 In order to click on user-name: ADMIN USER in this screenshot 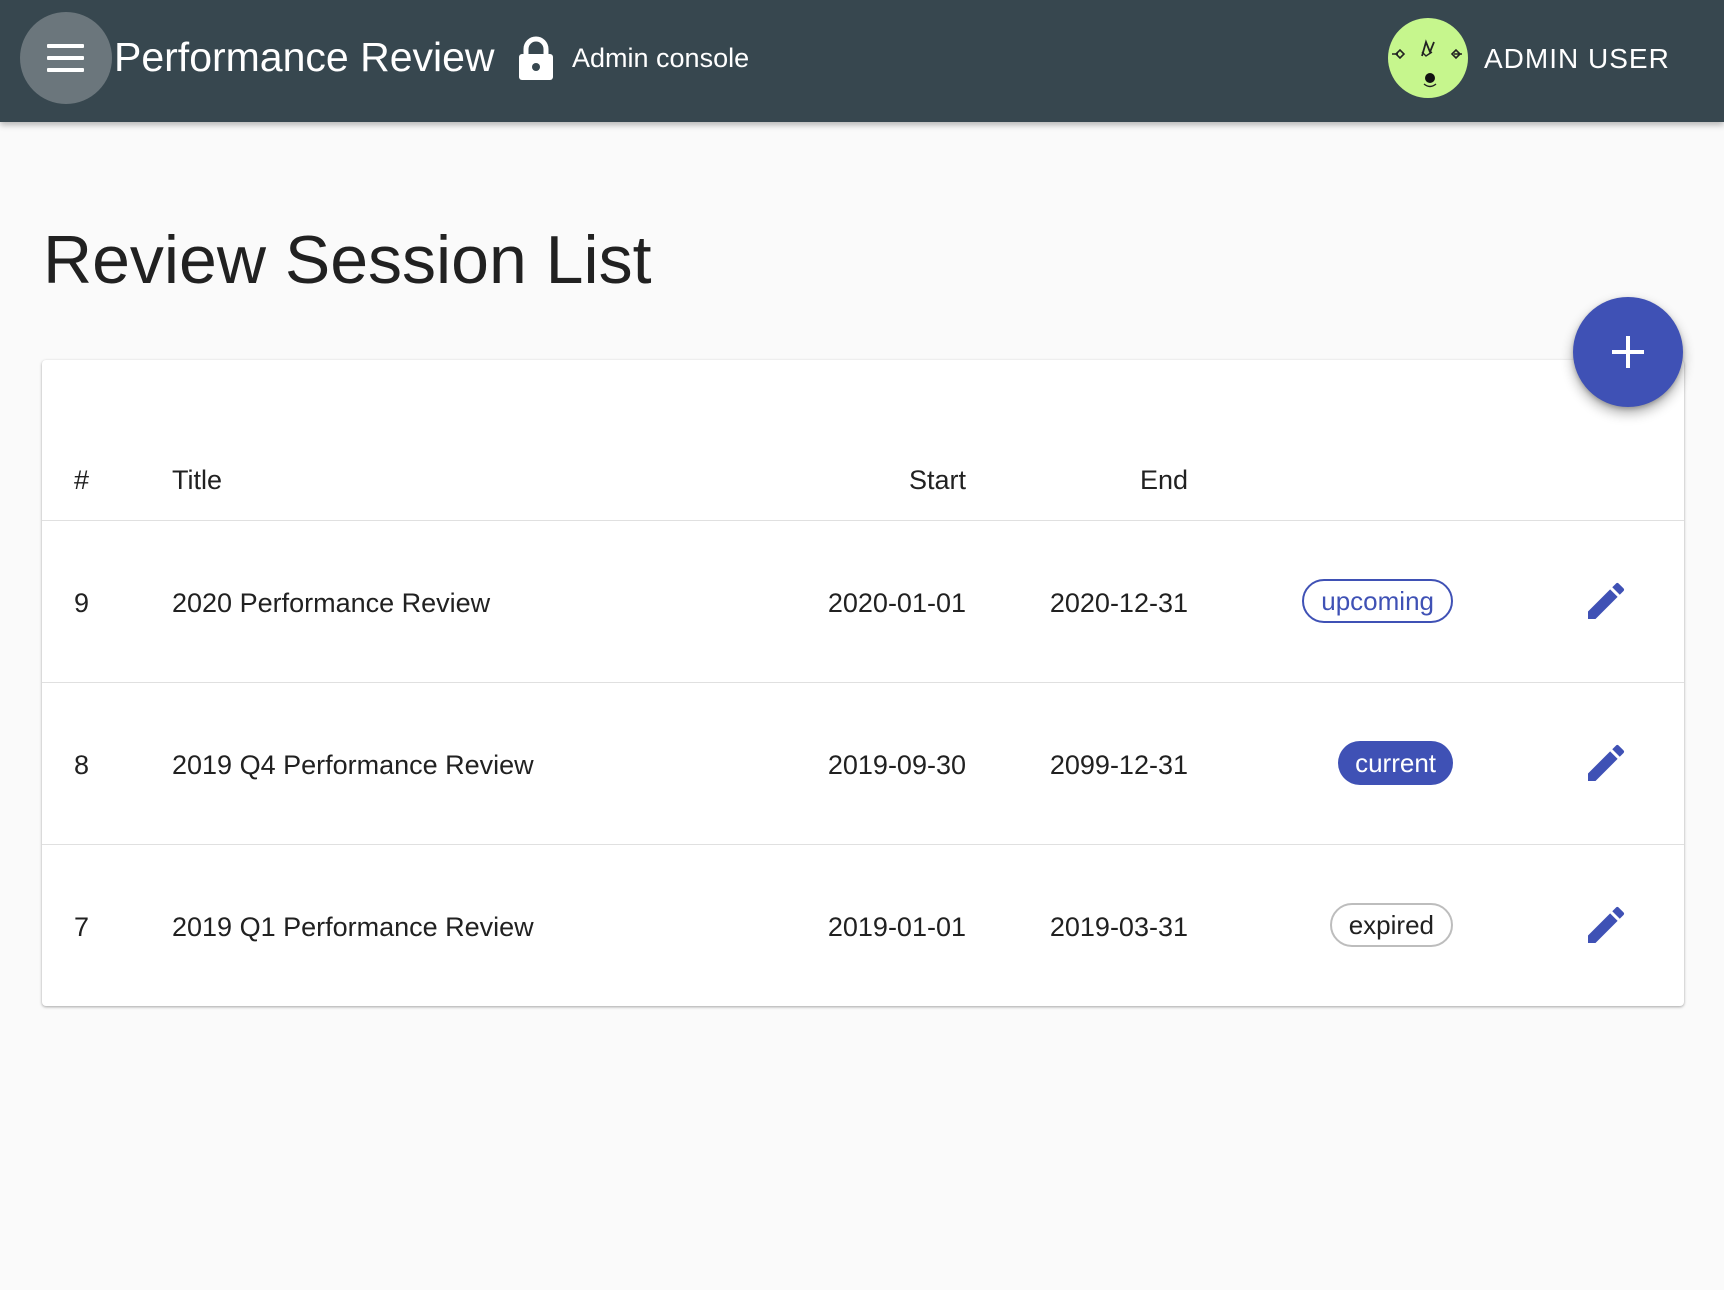, I will do `click(1577, 59)`.